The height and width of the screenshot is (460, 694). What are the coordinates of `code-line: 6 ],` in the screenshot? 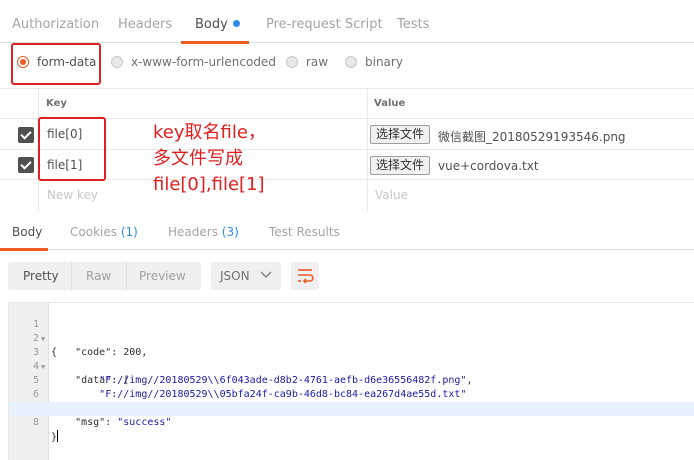 It's located at (351, 394).